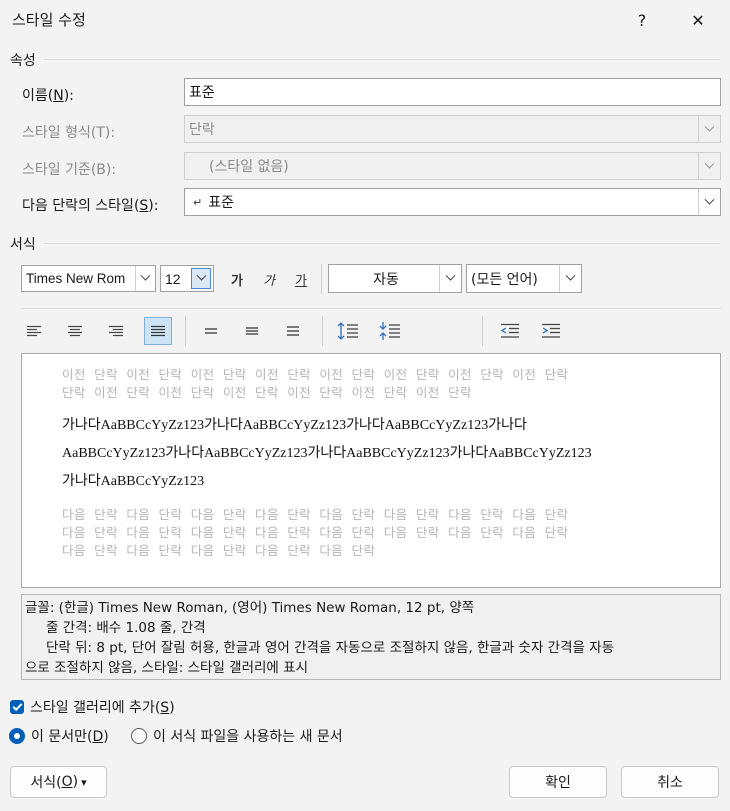  I want to click on align-right-button, so click(116, 331).